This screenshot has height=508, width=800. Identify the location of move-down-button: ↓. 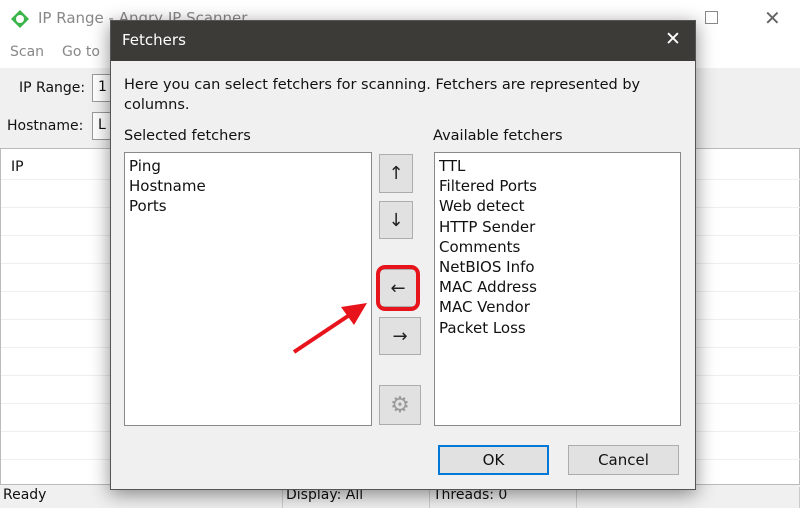
(396, 220).